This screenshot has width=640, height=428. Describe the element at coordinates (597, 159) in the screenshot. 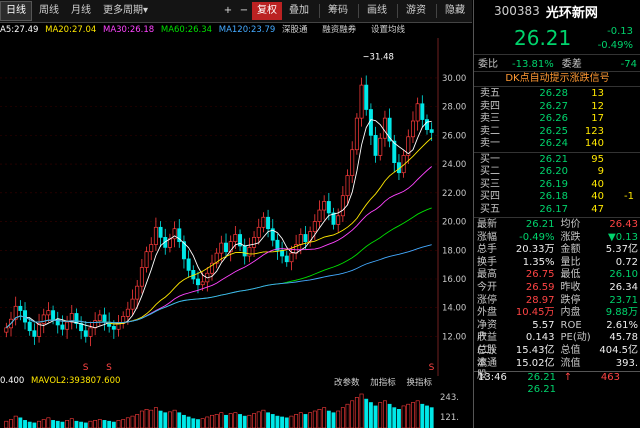

I see `orderbook-volume: 95` at that location.